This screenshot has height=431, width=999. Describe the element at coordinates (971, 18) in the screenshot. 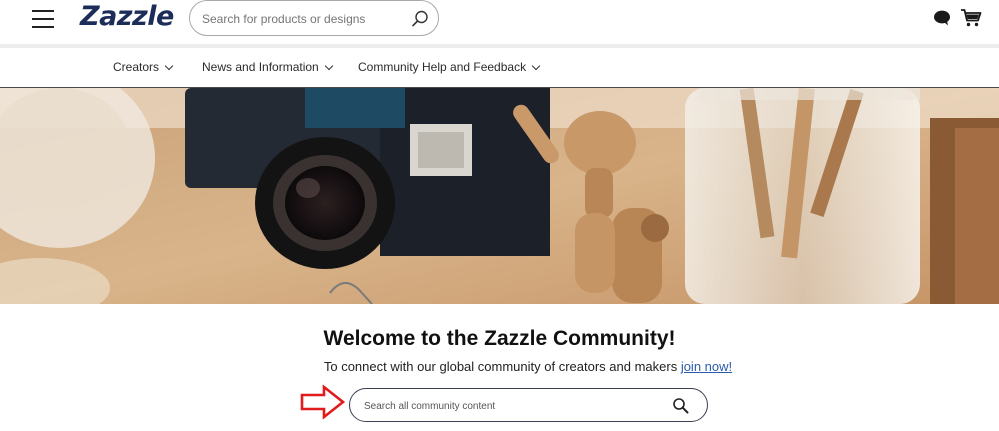

I see `cart-icon` at that location.